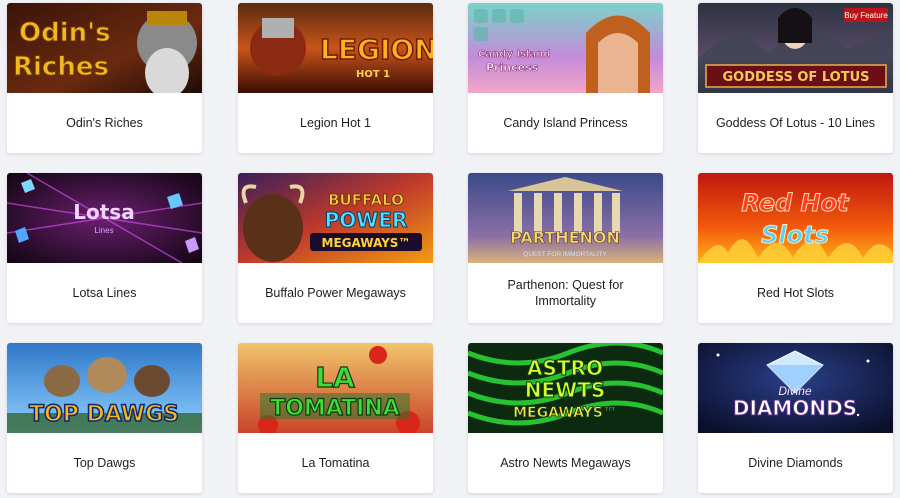 This screenshot has height=498, width=900. Describe the element at coordinates (795, 408) in the screenshot. I see `divine-logo-sub: DIAMONDS` at that location.